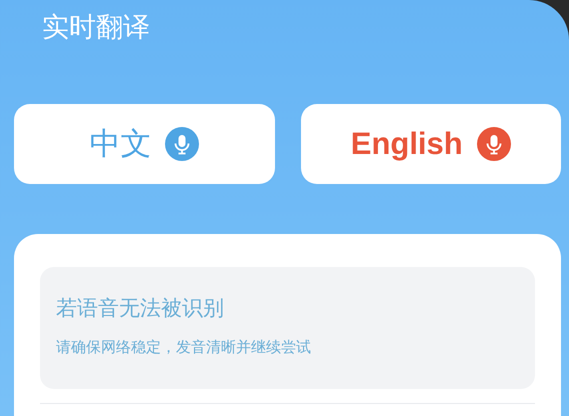  Describe the element at coordinates (144, 144) in the screenshot. I see `language-button: 中文` at that location.